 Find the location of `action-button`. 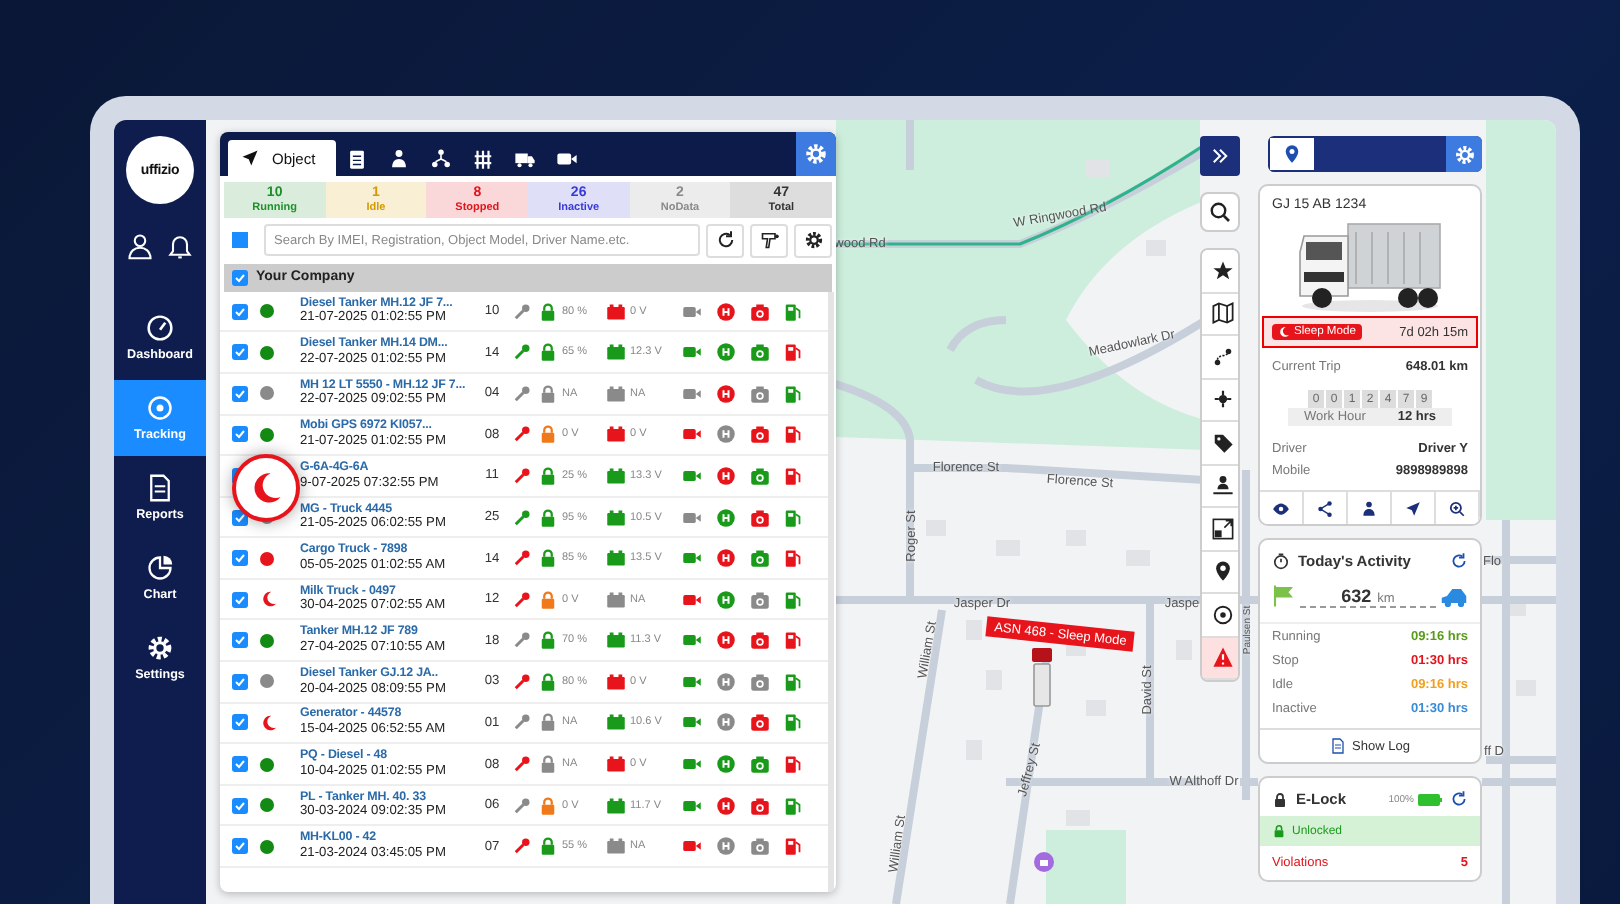

action-button is located at coordinates (1282, 508).